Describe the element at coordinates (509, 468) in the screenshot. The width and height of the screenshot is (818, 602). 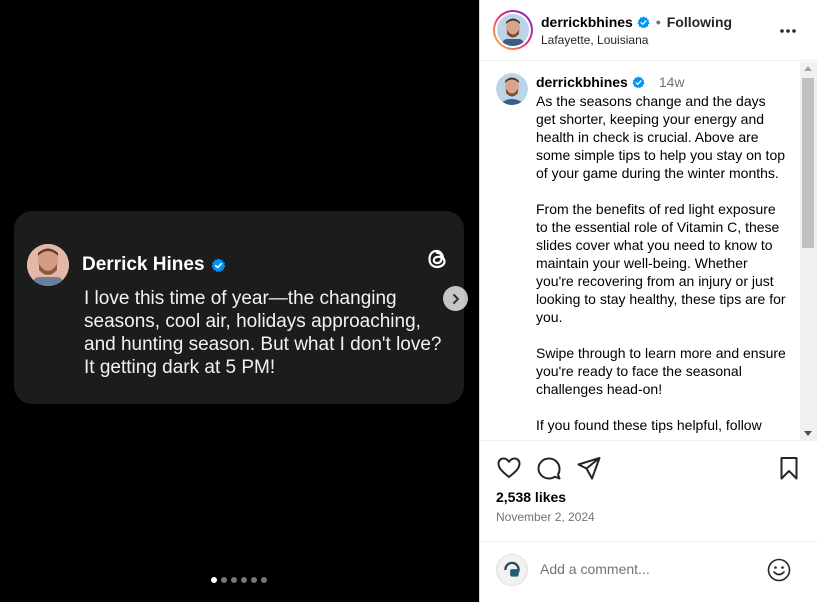
I see `heart-icon` at that location.